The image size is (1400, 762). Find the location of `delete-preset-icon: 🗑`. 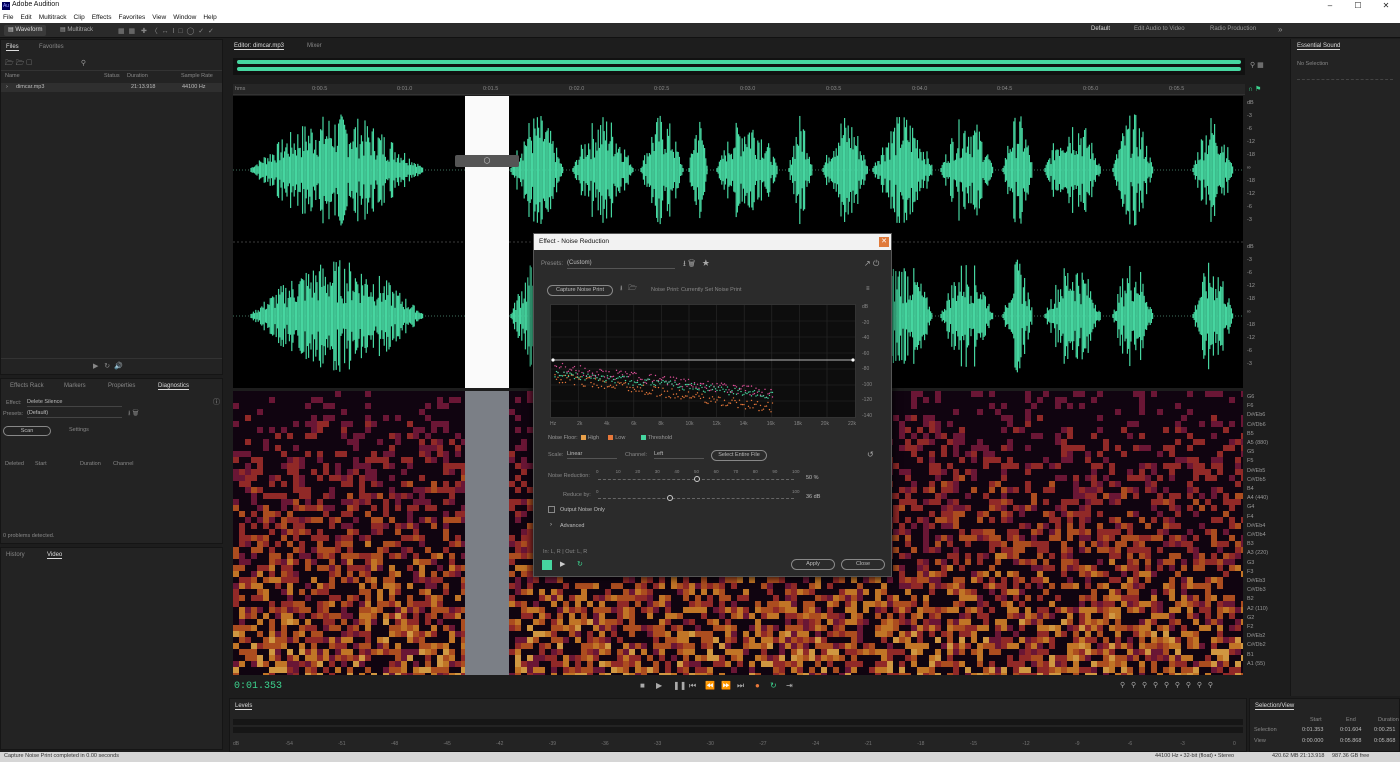

delete-preset-icon: 🗑 is located at coordinates (691, 263).